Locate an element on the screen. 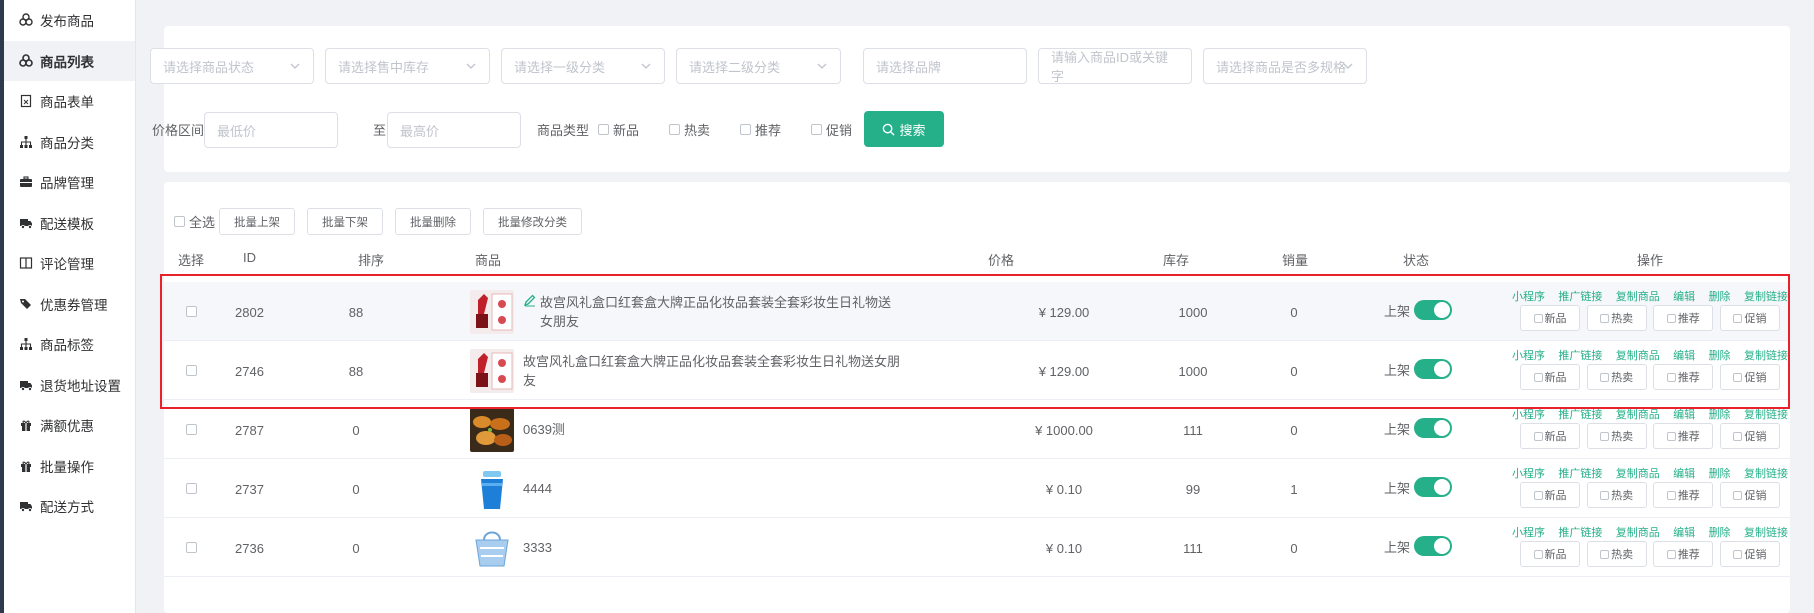 This screenshot has height=613, width=1814. select-all-checkbox: 全选 is located at coordinates (194, 221).